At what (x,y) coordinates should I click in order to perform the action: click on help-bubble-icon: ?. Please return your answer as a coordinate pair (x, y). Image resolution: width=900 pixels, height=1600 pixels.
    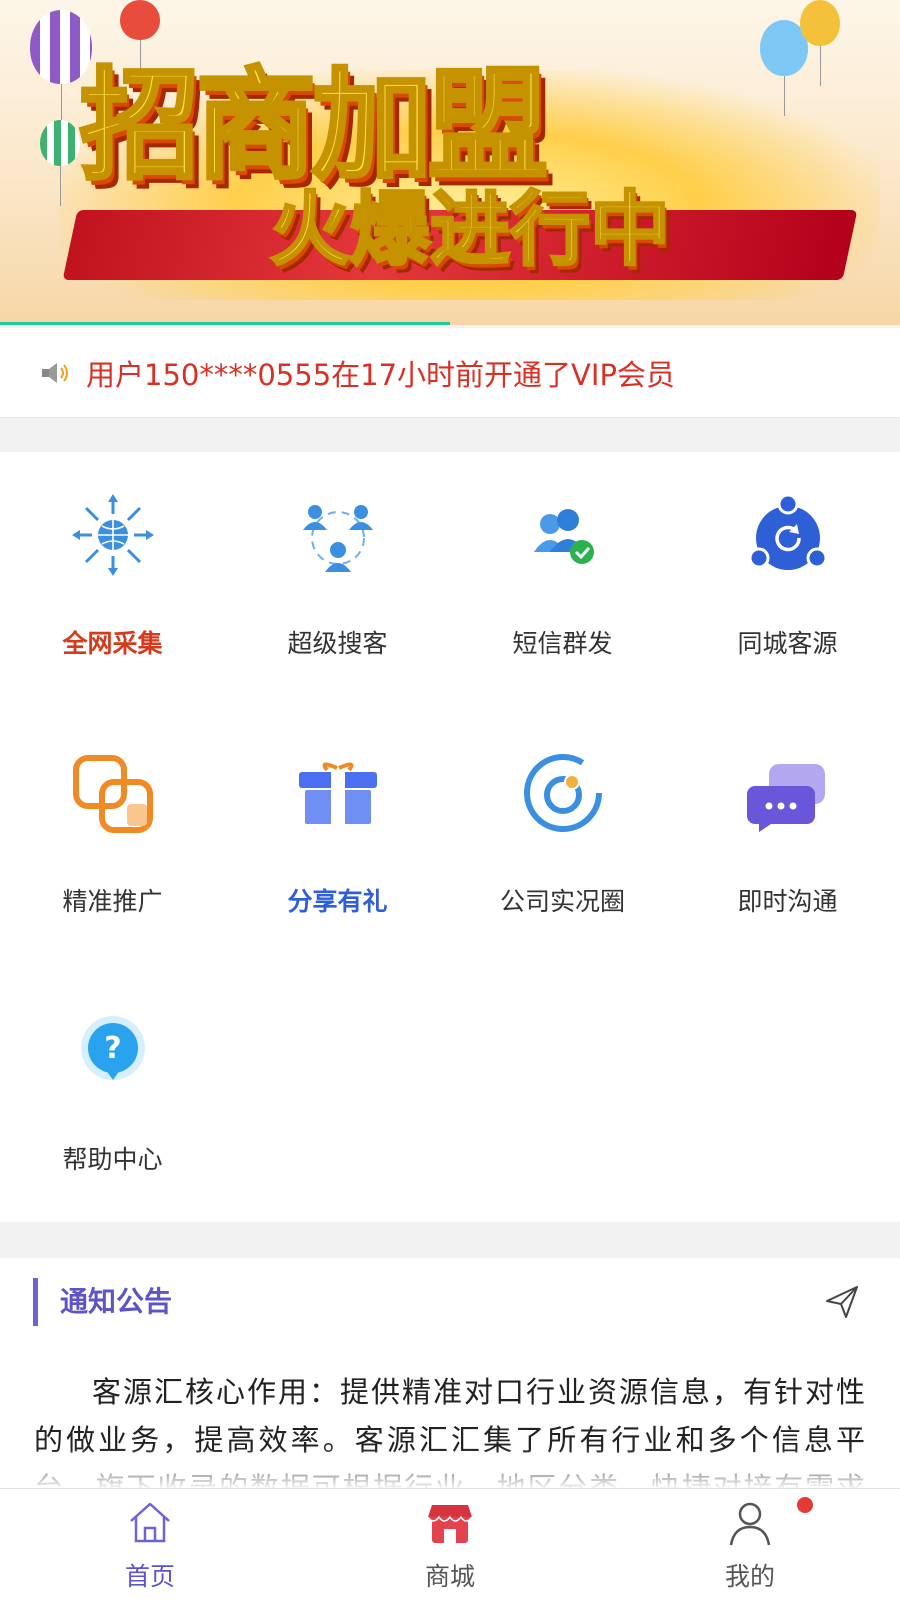
    Looking at the image, I should click on (113, 1048).